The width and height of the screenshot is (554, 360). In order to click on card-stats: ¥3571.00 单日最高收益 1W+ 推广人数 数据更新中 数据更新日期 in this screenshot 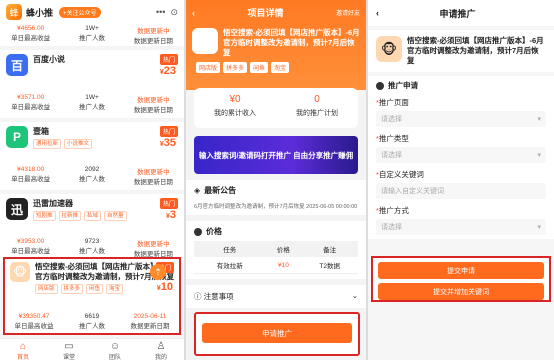, I will do `click(92, 104)`.